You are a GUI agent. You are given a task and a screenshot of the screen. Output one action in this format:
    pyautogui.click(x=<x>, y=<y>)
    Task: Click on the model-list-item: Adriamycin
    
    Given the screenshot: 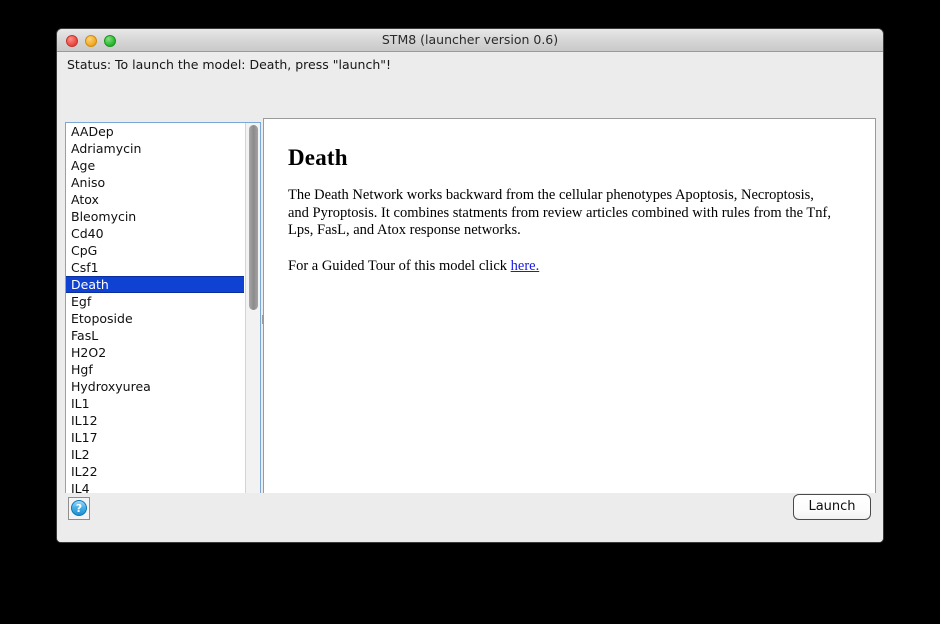 What is the action you would take?
    pyautogui.click(x=155, y=148)
    